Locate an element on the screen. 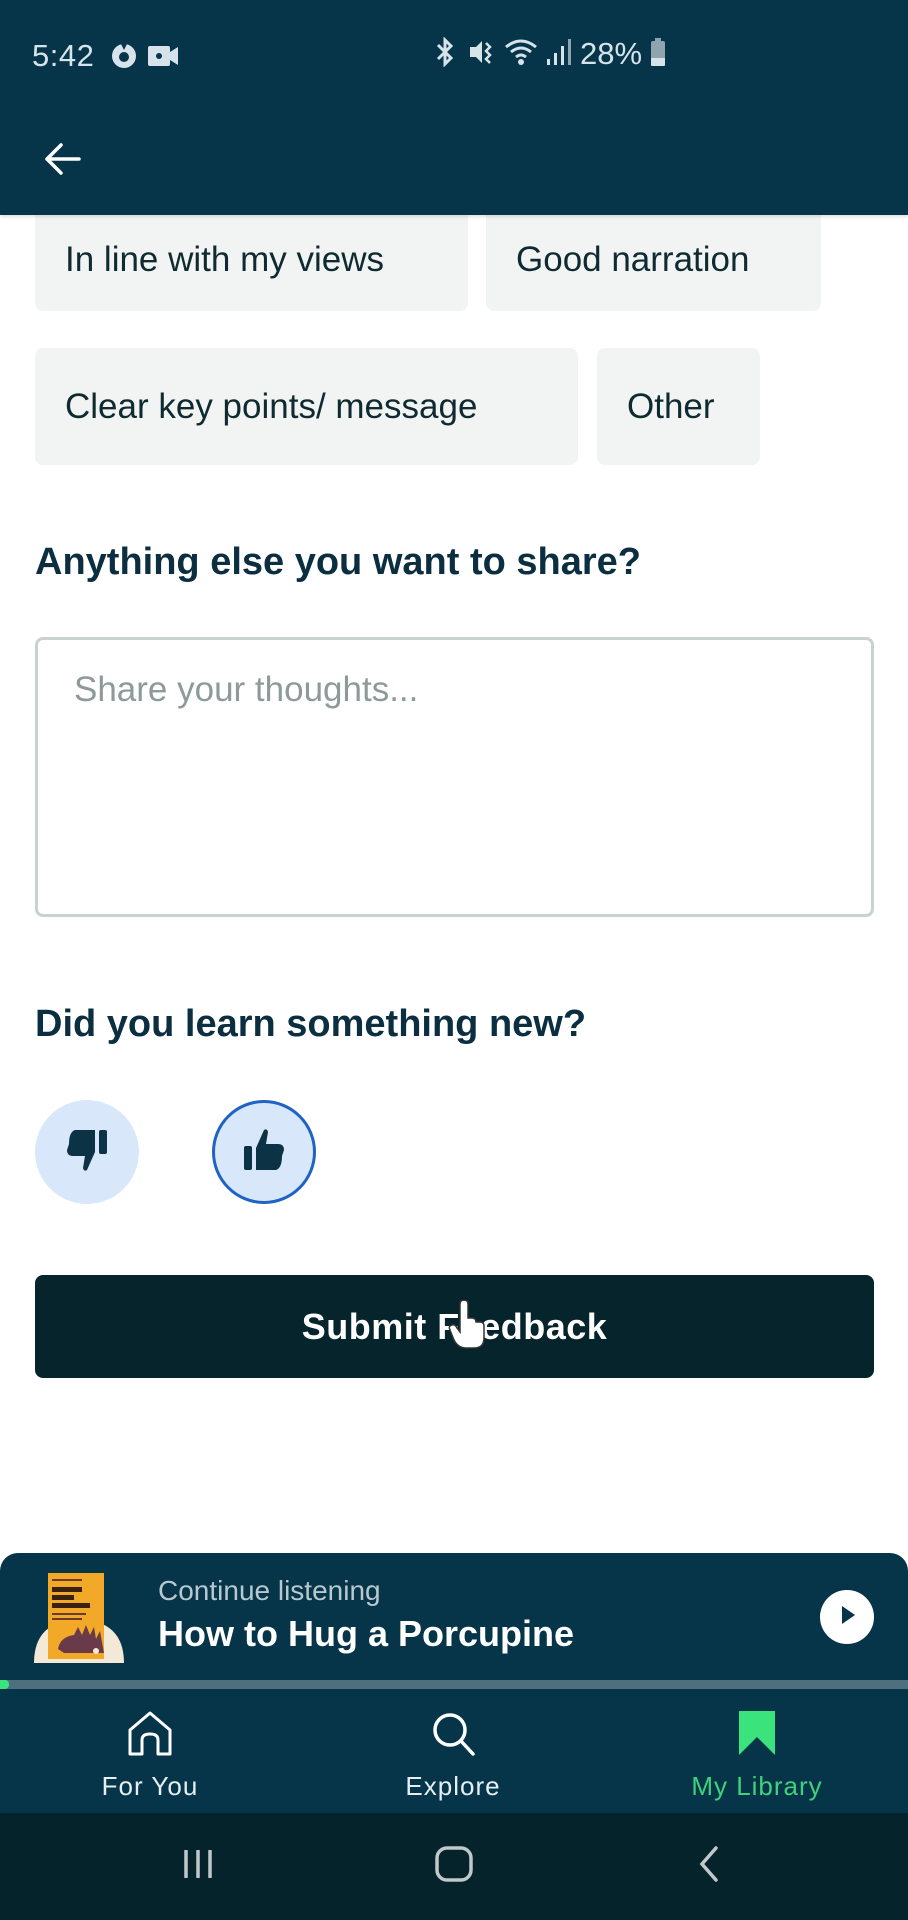  reason-chip-key-points: Clear key points/ message is located at coordinates (306, 406).